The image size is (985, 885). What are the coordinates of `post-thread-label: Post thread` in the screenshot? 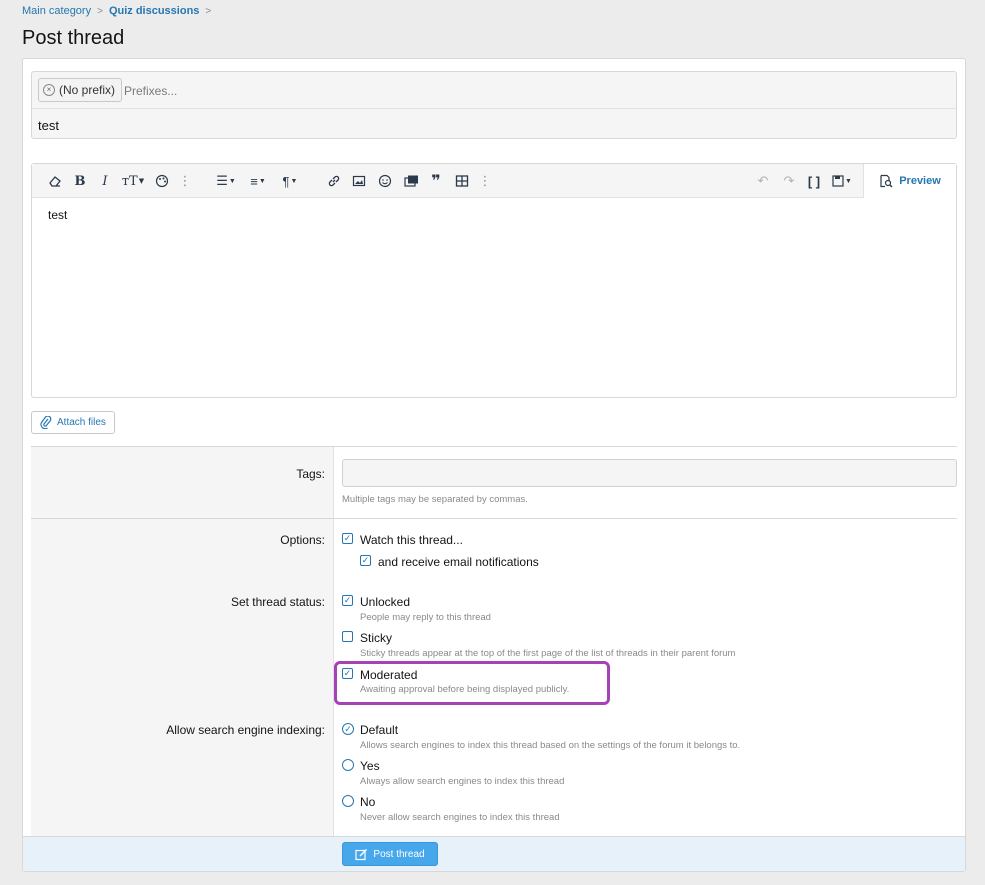 It's located at (399, 854).